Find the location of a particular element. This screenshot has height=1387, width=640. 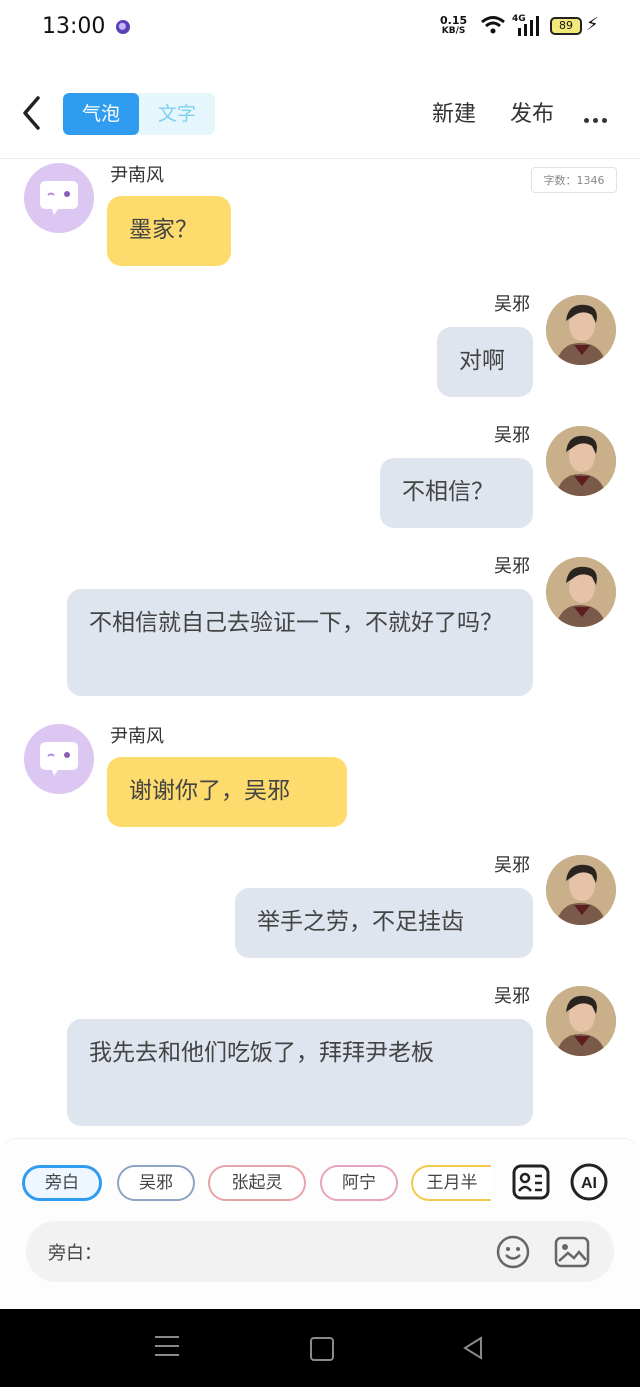

battery-indicator: 89 is located at coordinates (566, 26).